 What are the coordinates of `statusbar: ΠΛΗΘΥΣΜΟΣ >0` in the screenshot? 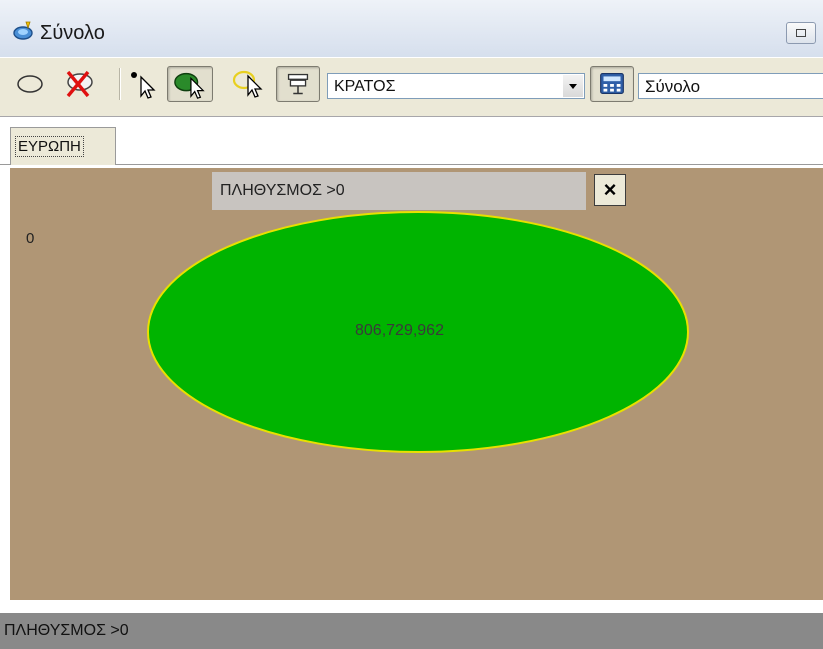 It's located at (411, 631).